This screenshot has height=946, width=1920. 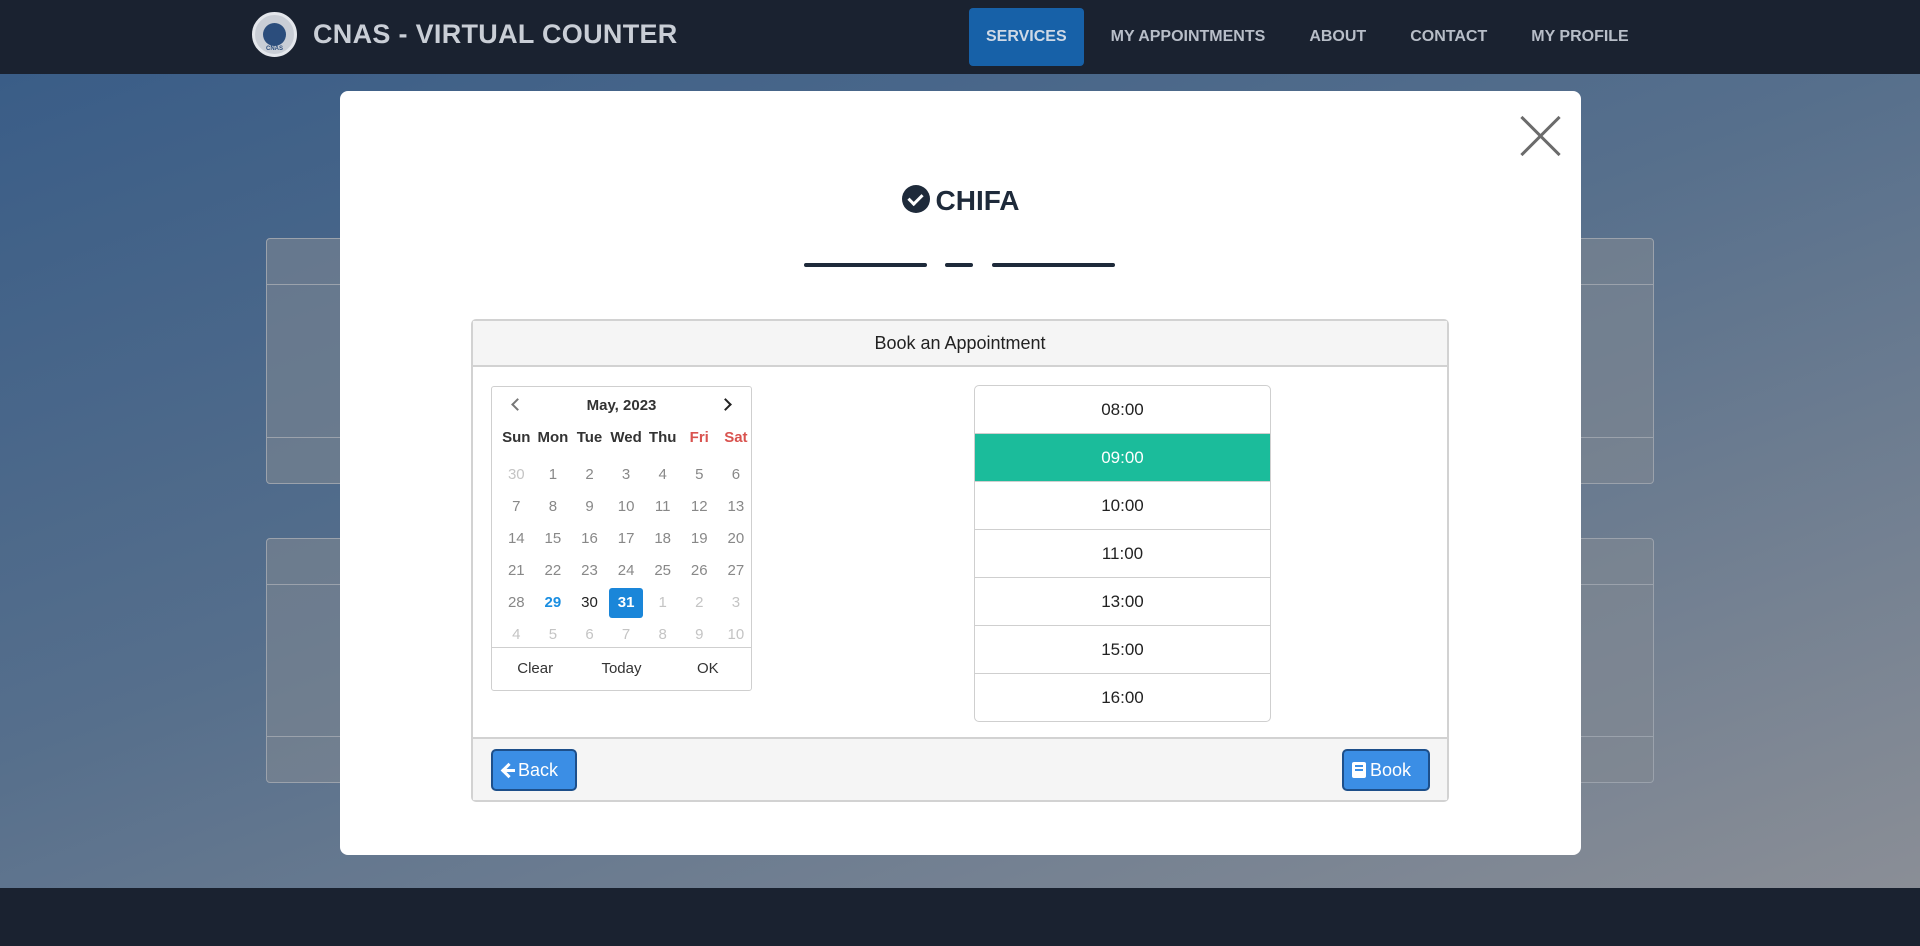 What do you see at coordinates (516, 507) in the screenshot?
I see `calendar-day: 7` at bounding box center [516, 507].